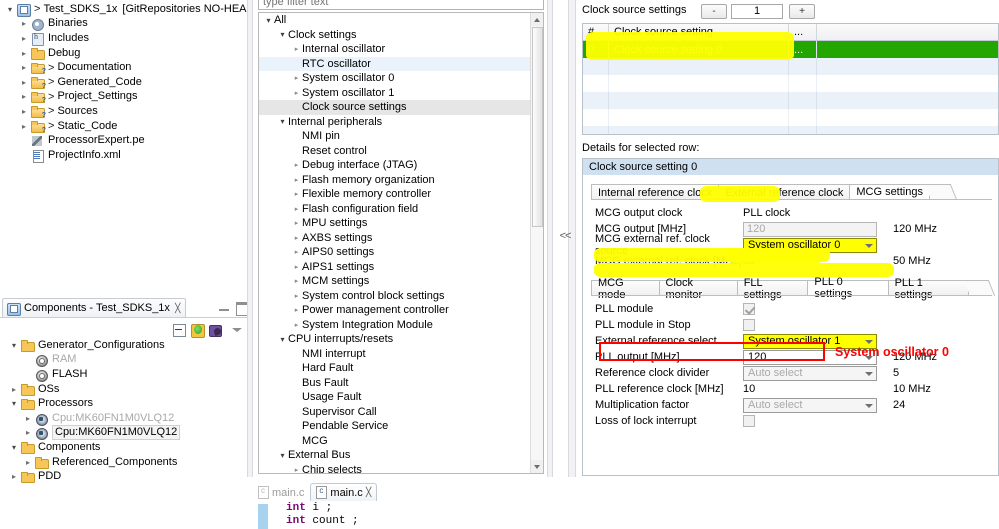 The width and height of the screenshot is (999, 529). Describe the element at coordinates (395, 93) in the screenshot. I see `settings-tree-item: ▸ System oscillator 1` at that location.